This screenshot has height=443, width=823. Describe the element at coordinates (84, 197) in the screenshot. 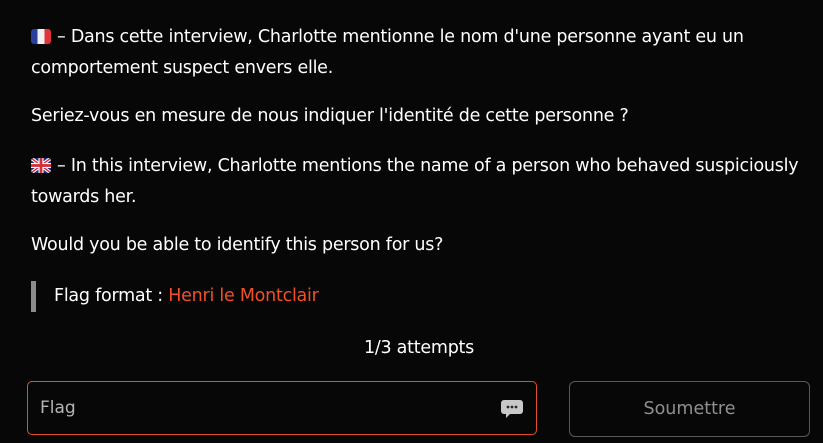

I see `english-intro-line2: towards her.` at that location.